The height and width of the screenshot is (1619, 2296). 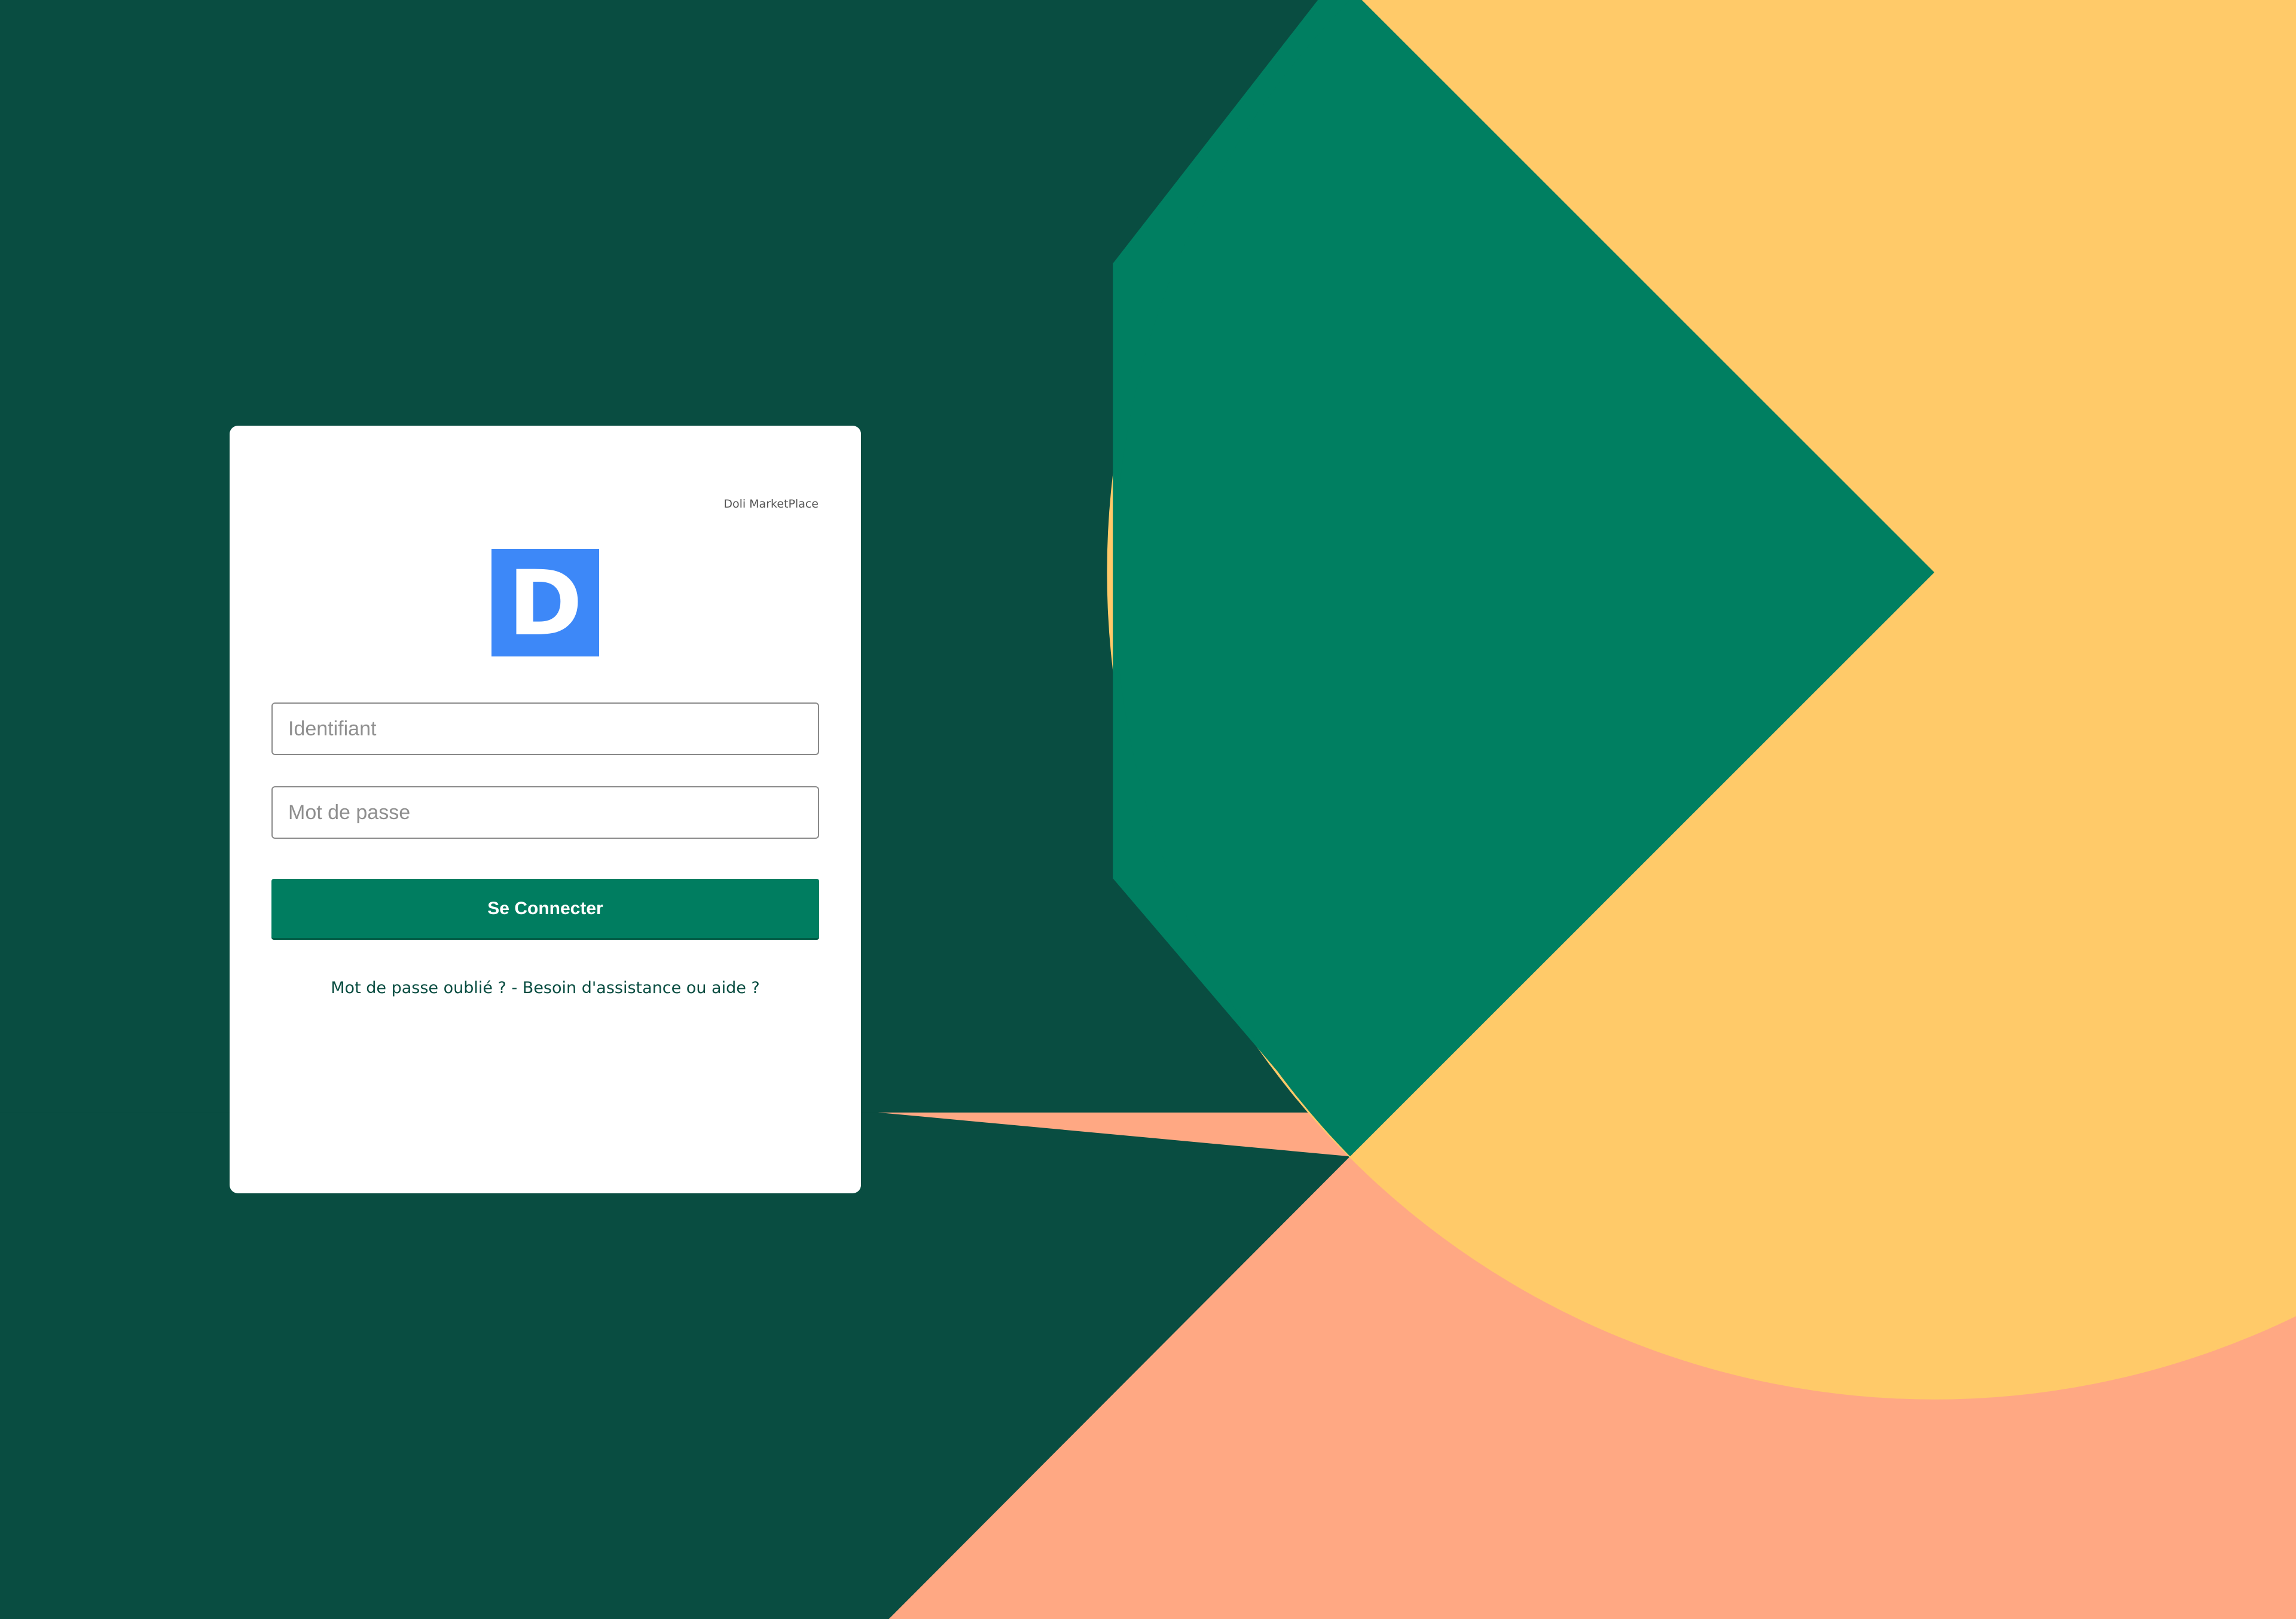 I want to click on app-logo: D, so click(x=545, y=602).